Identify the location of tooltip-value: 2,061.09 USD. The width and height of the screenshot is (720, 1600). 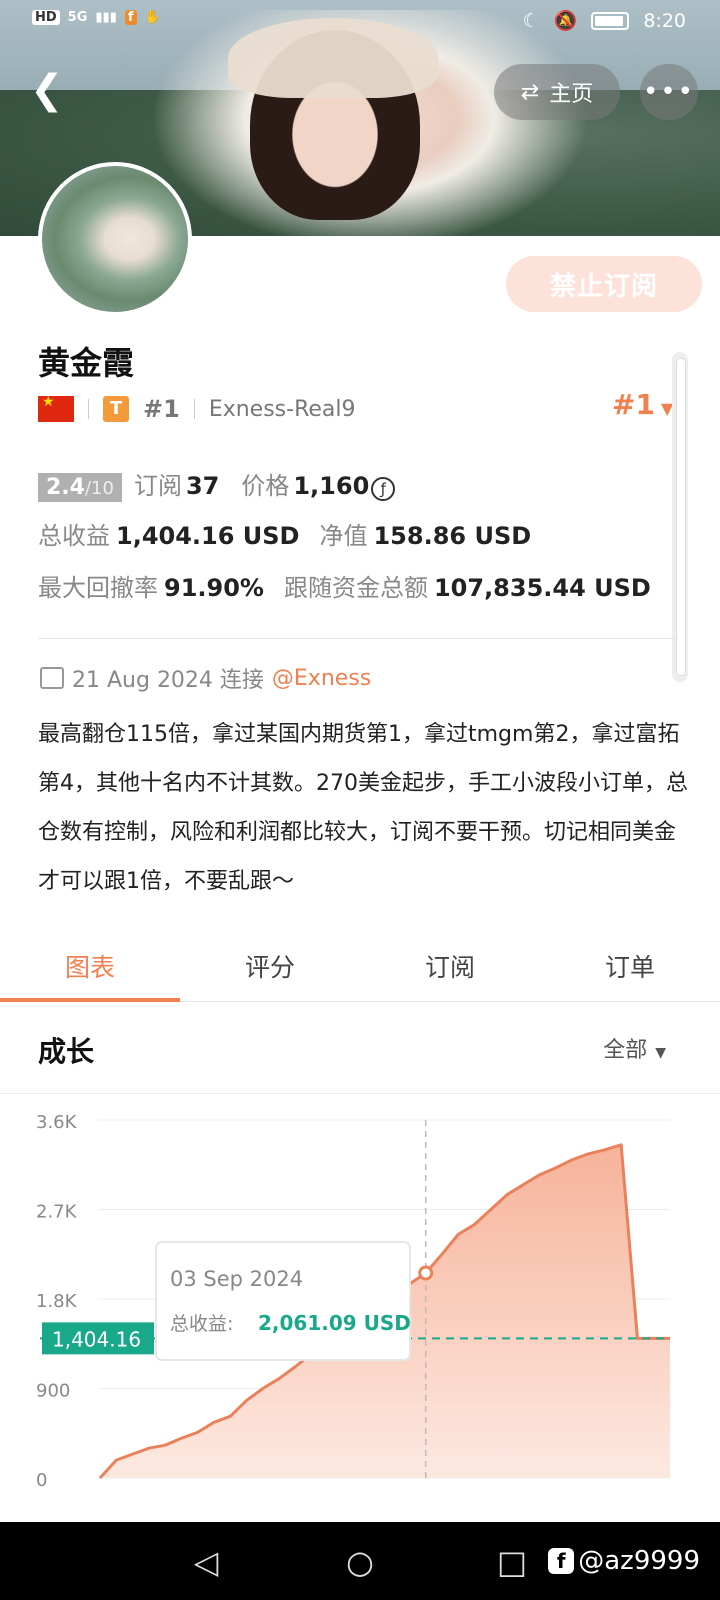
(334, 1323).